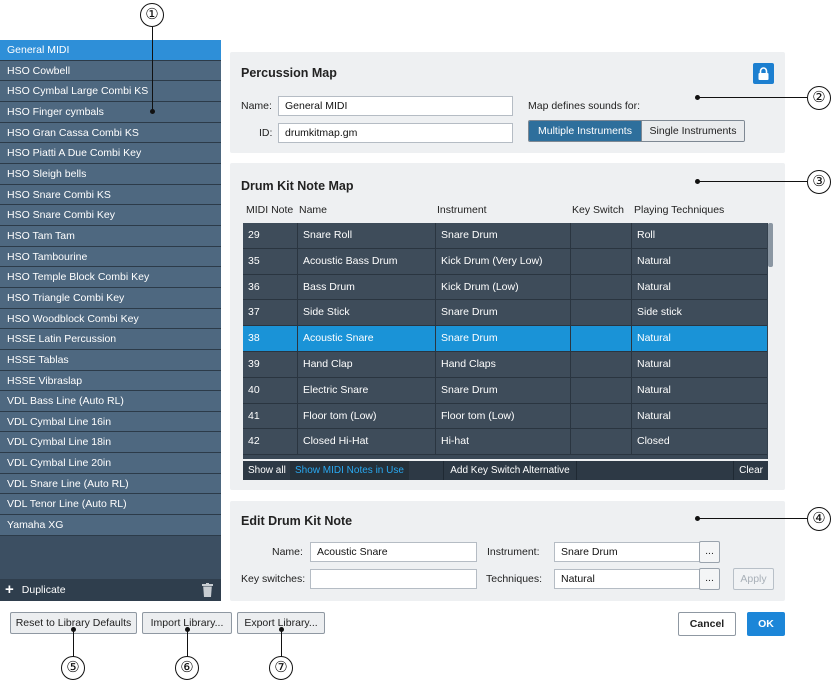 The width and height of the screenshot is (834, 684). What do you see at coordinates (367, 390) in the screenshot?
I see `name-cell: Electric Snare` at bounding box center [367, 390].